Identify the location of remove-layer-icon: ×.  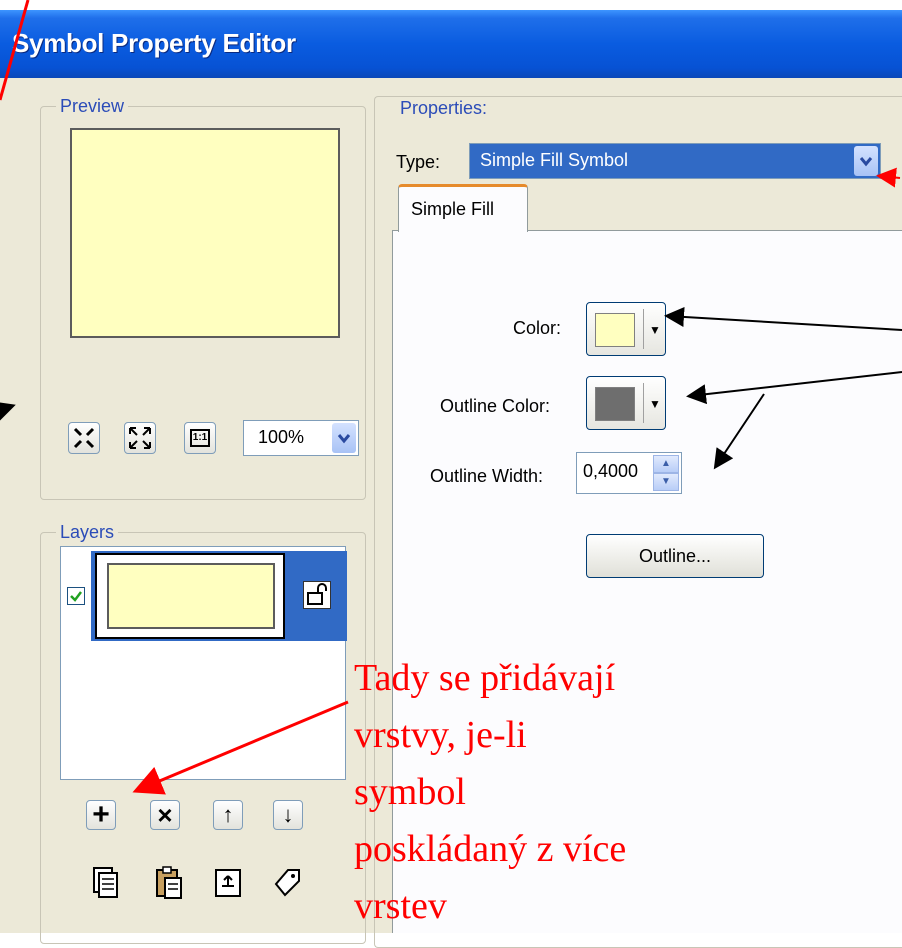
(165, 814).